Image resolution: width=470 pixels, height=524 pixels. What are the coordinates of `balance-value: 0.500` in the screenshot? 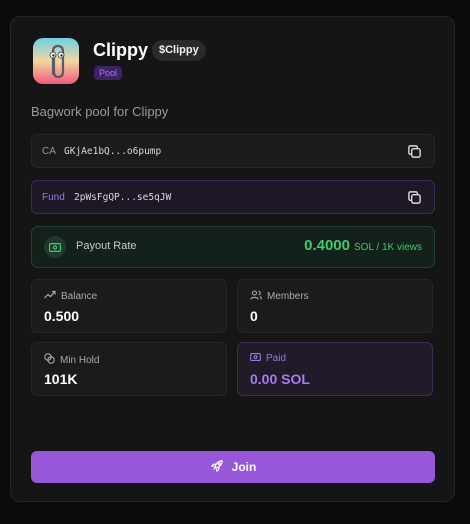 It's located at (62, 316).